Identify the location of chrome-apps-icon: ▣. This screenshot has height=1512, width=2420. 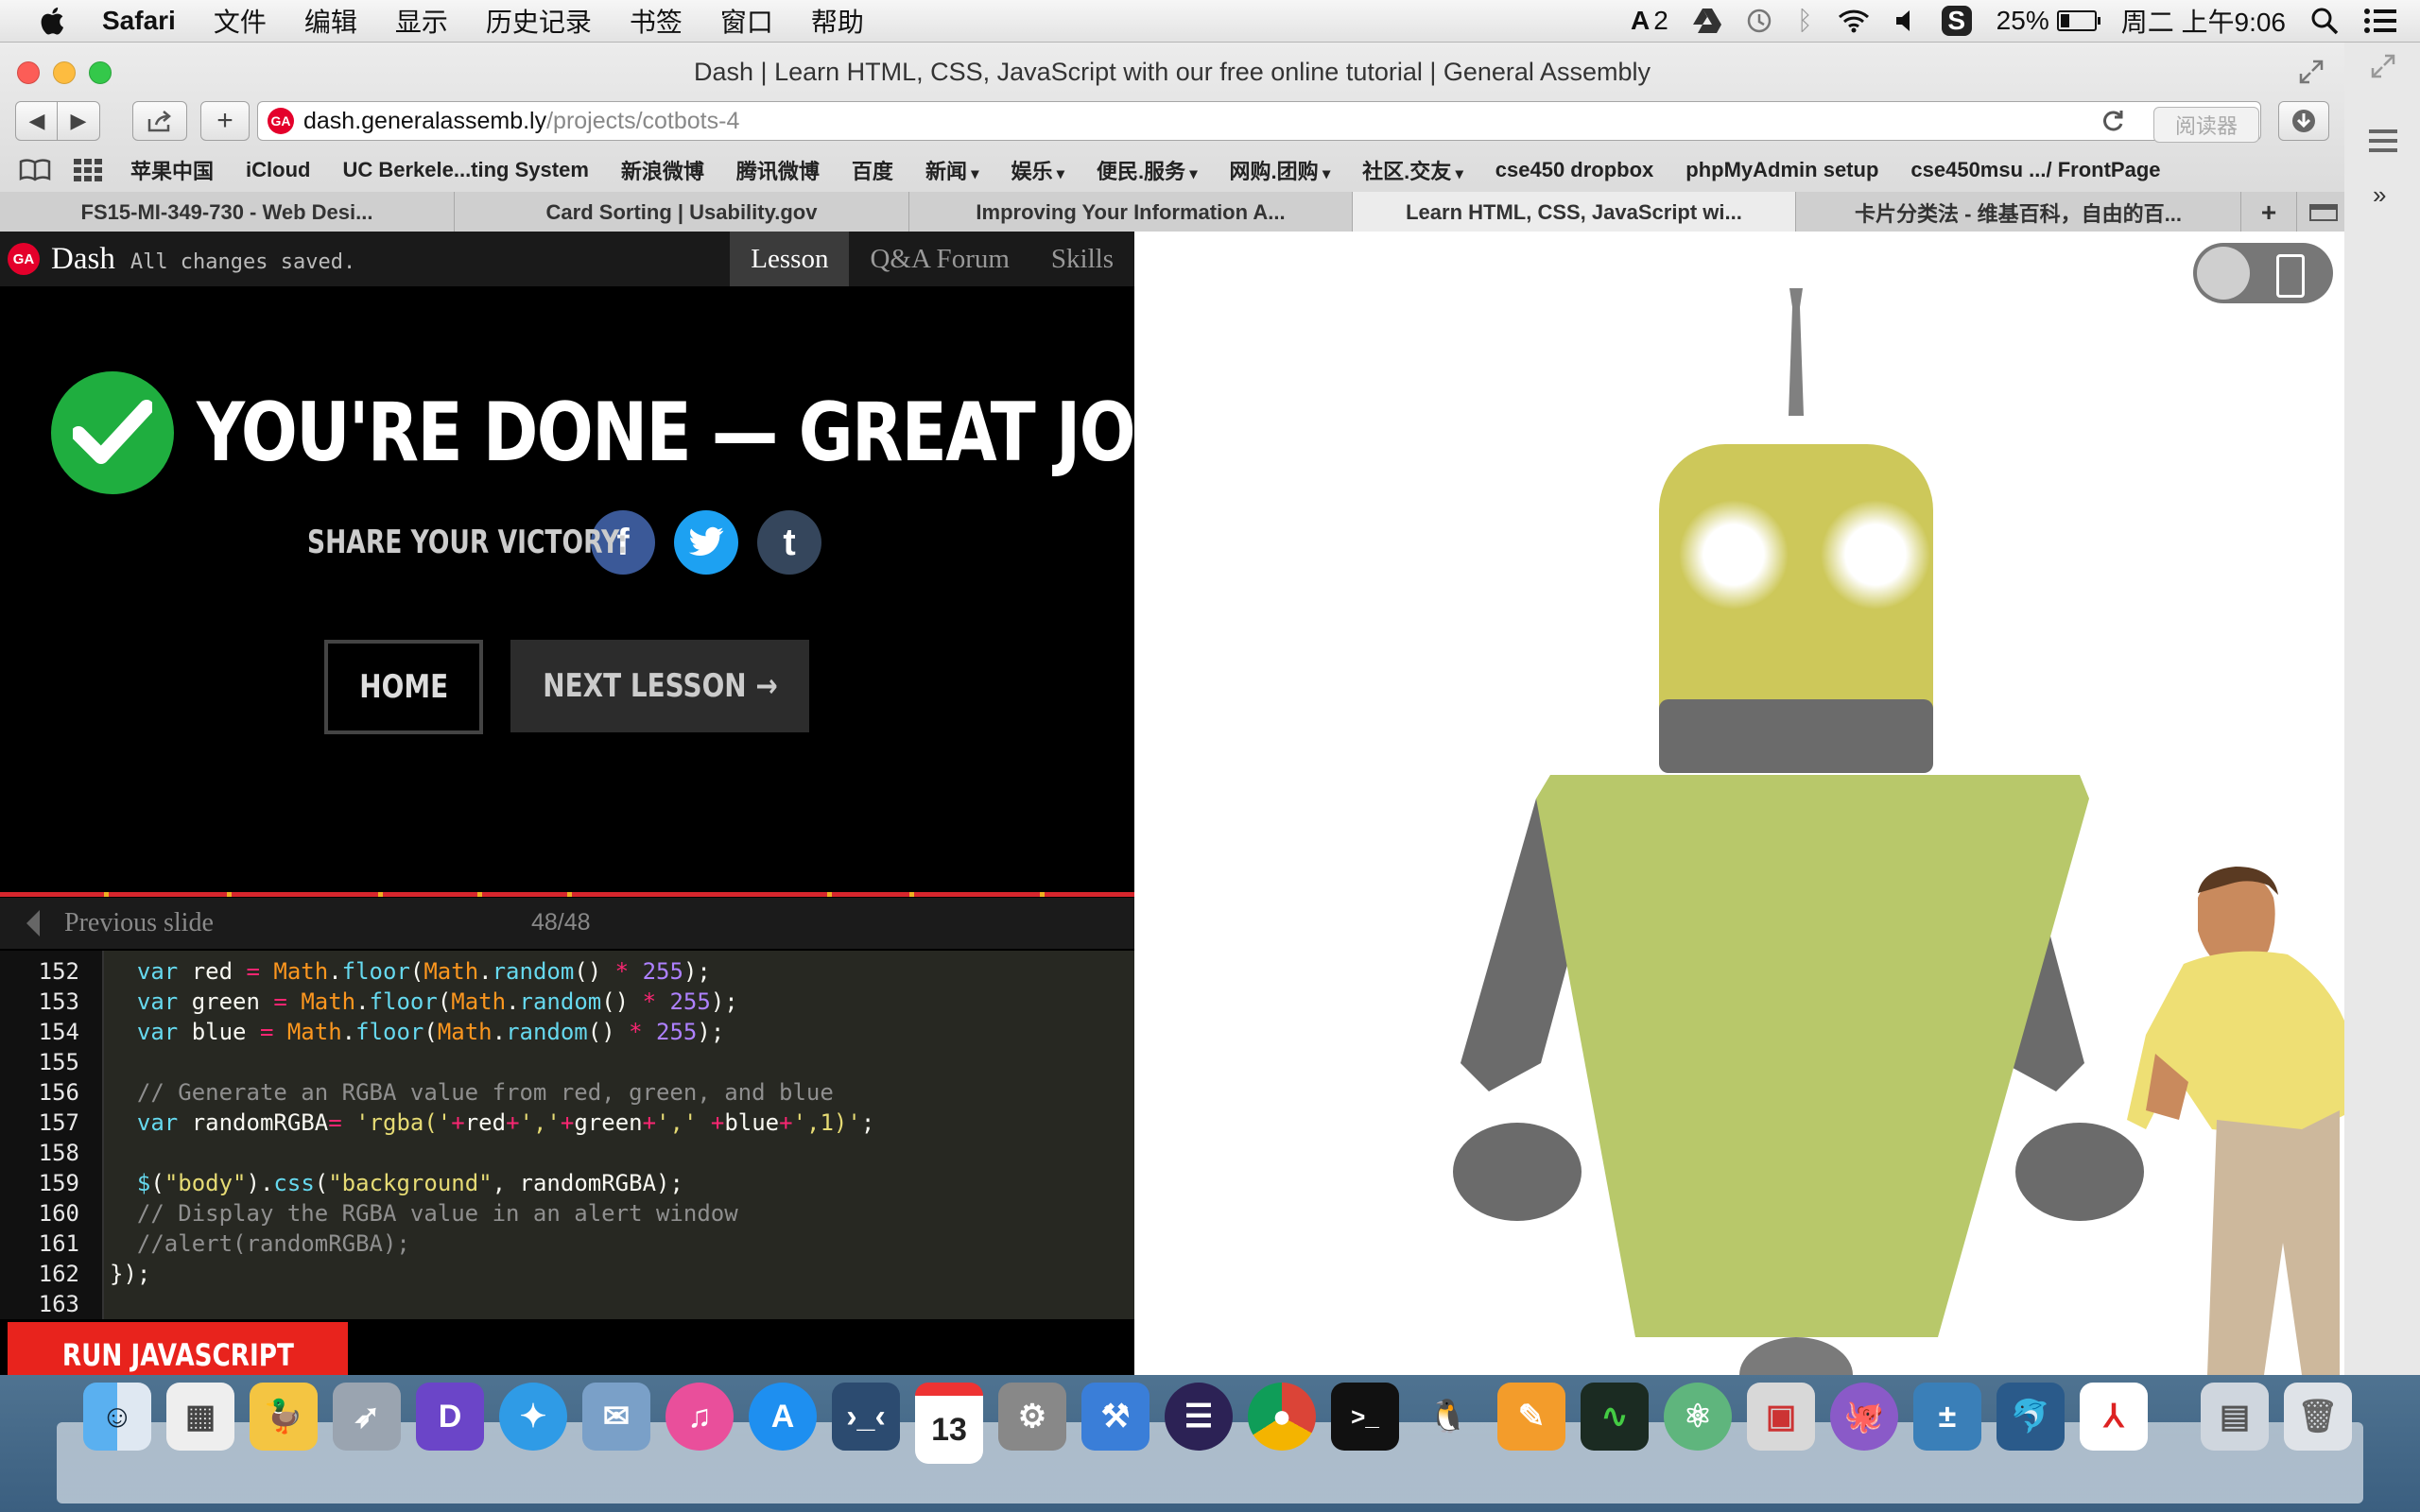
(1781, 1417).